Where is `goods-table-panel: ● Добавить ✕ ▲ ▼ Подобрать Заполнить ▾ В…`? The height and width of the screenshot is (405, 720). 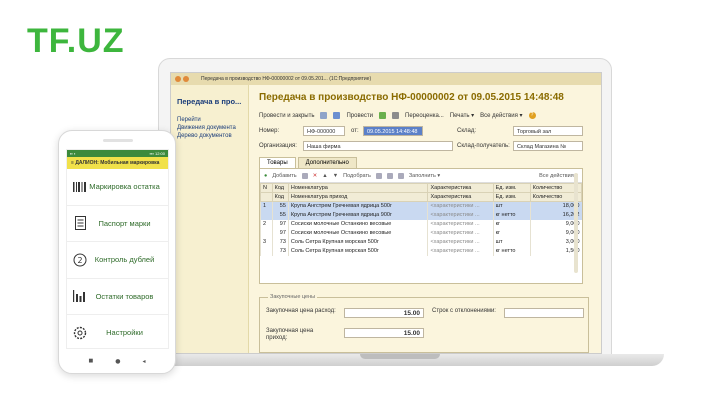 goods-table-panel: ● Добавить ✕ ▲ ▼ Подобрать Заполнить ▾ В… is located at coordinates (421, 226).